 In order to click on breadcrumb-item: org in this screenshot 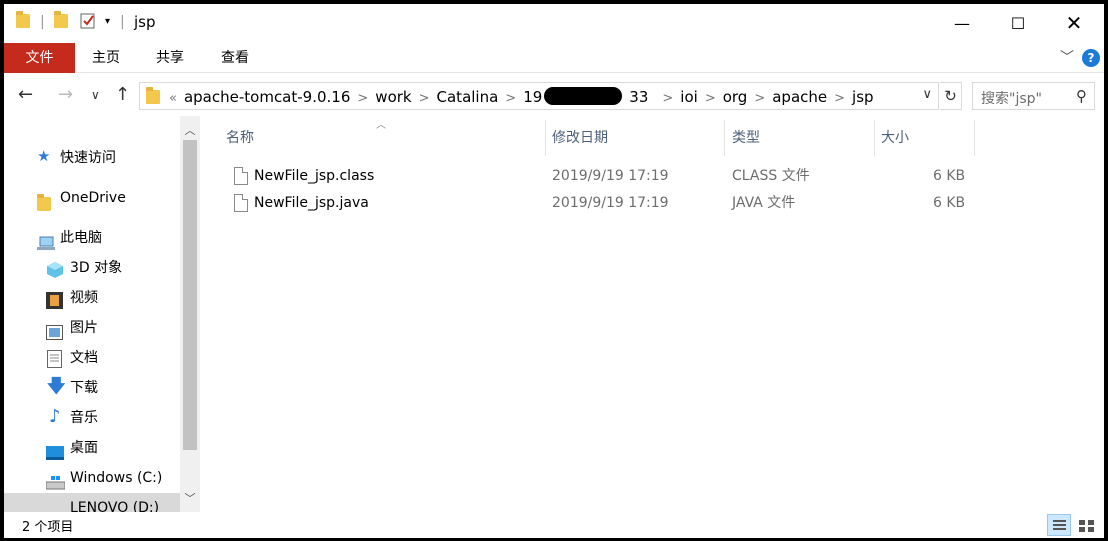, I will do `click(735, 97)`.